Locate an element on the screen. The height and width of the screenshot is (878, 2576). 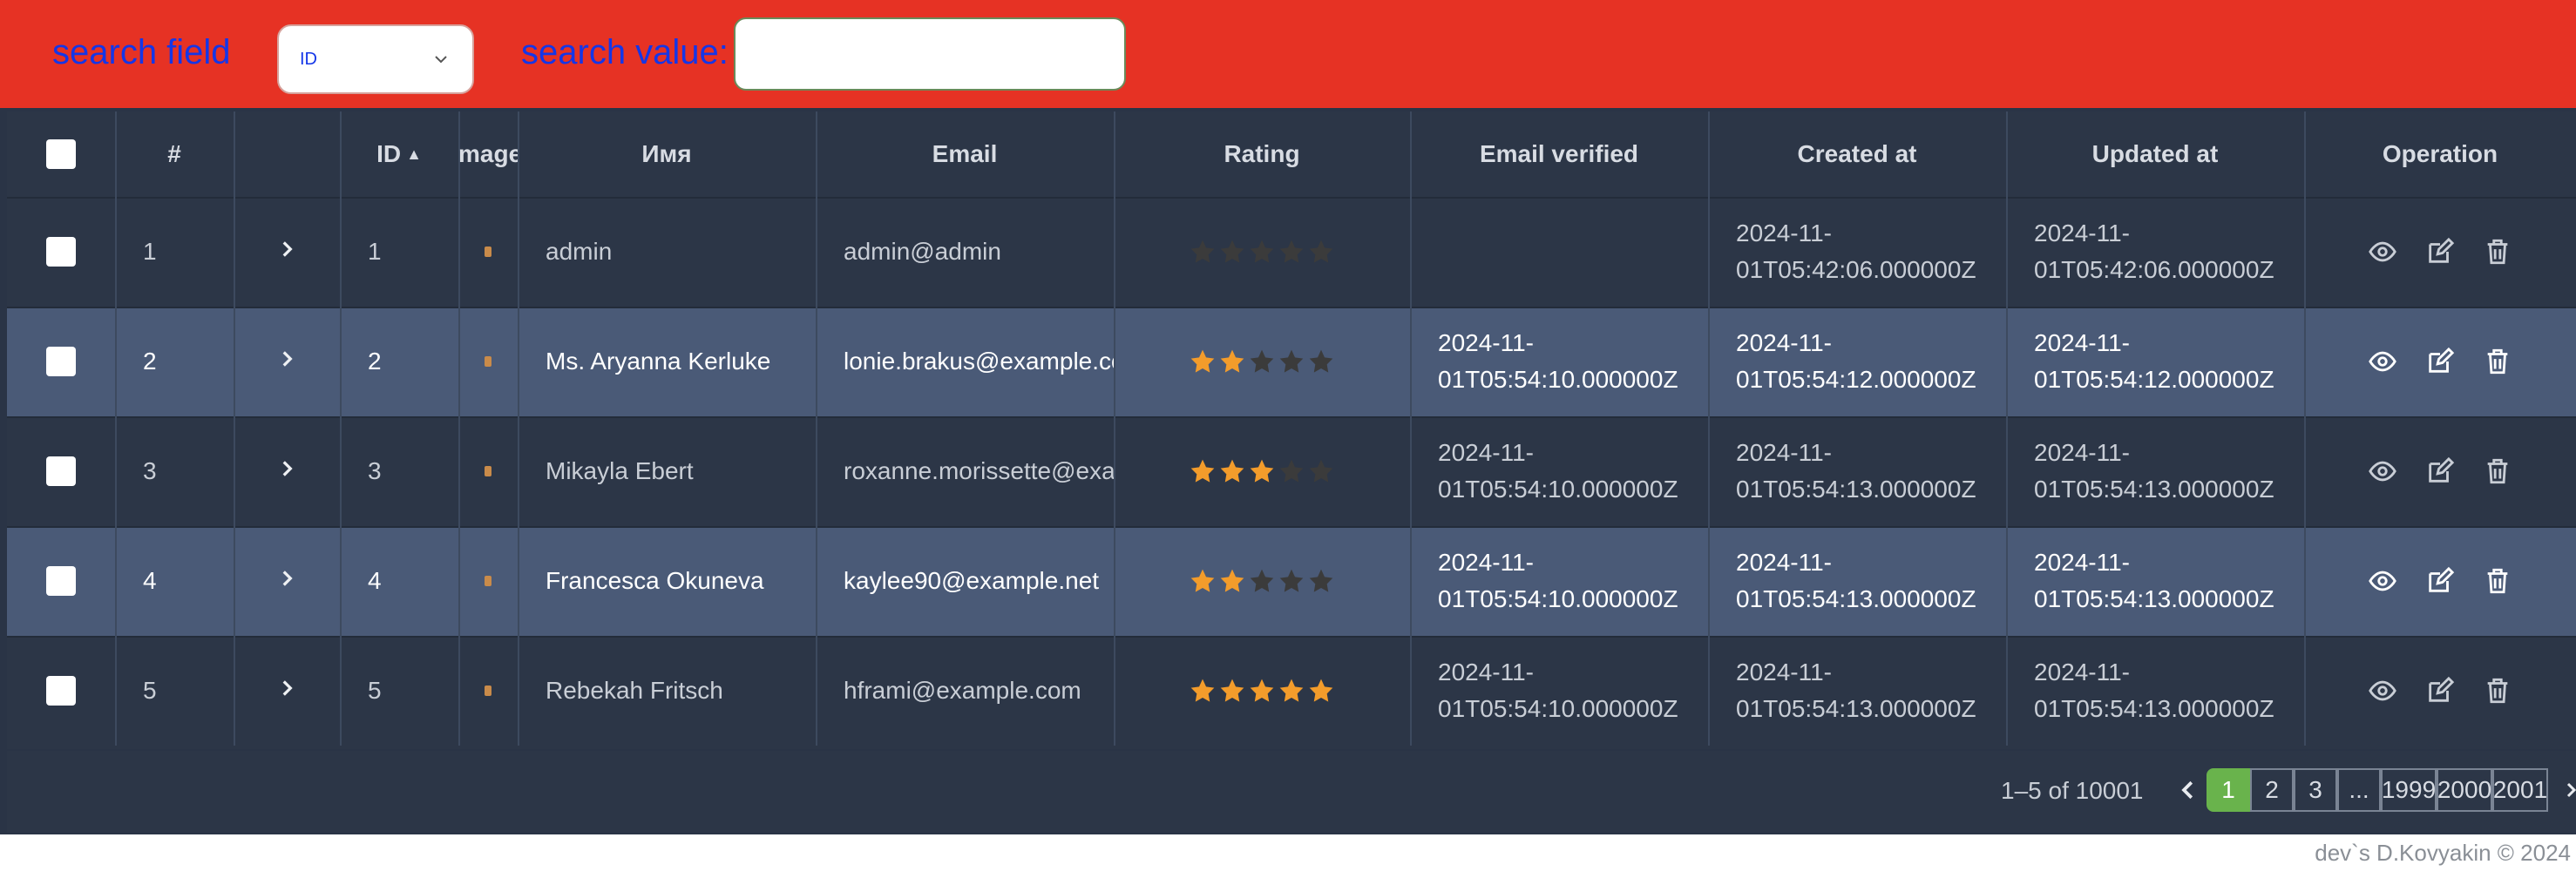
header-cell: # is located at coordinates (175, 154).